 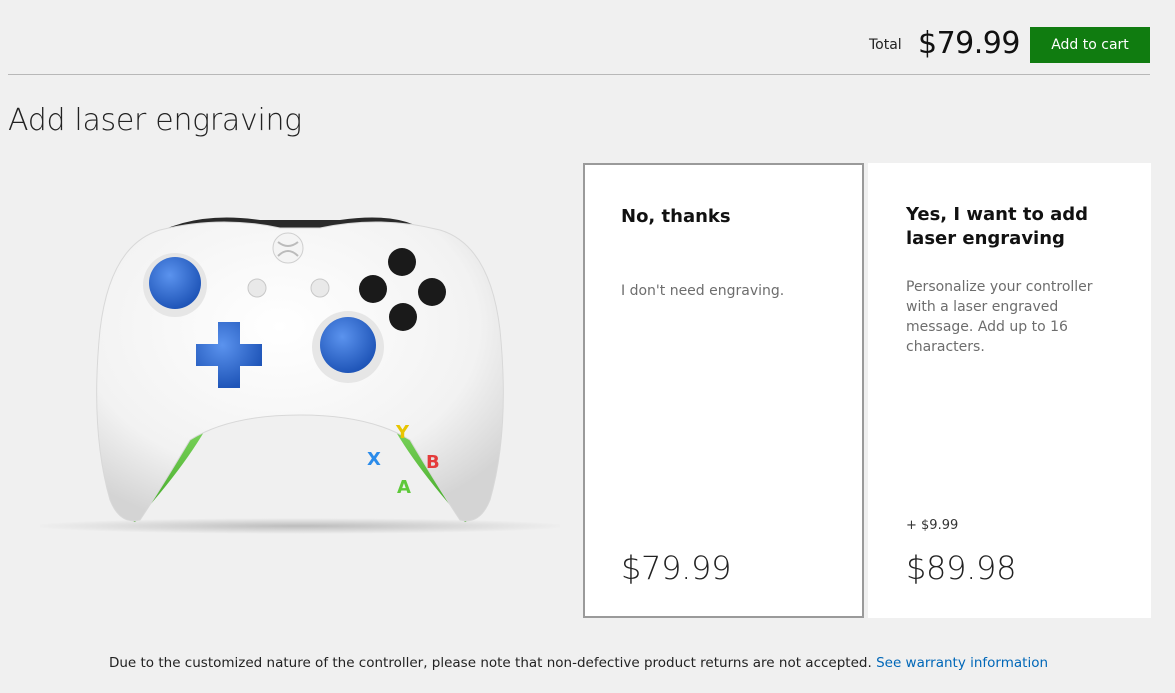 I want to click on button-x-label: X, so click(x=374, y=459).